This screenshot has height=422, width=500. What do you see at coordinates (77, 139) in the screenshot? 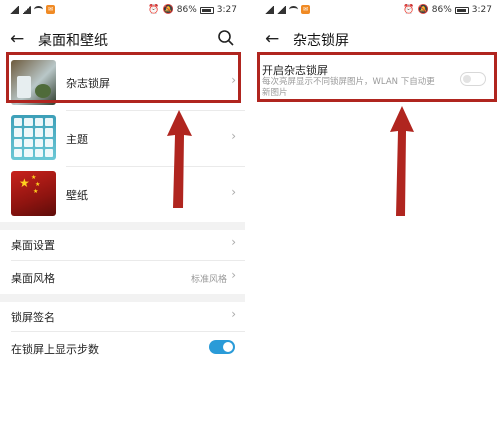
I see `list-item-label: 主题` at bounding box center [77, 139].